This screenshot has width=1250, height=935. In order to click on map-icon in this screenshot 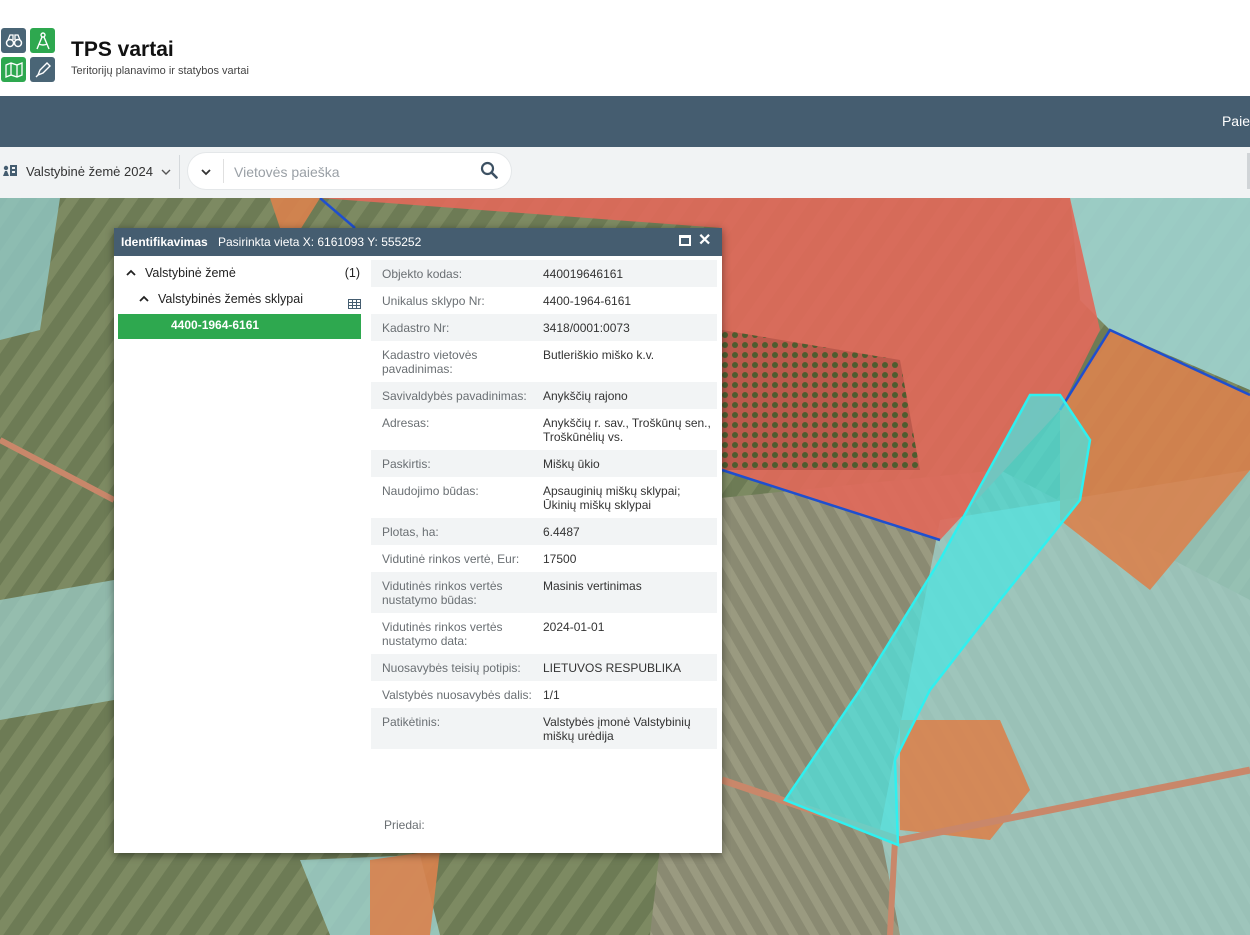, I will do `click(13, 69)`.